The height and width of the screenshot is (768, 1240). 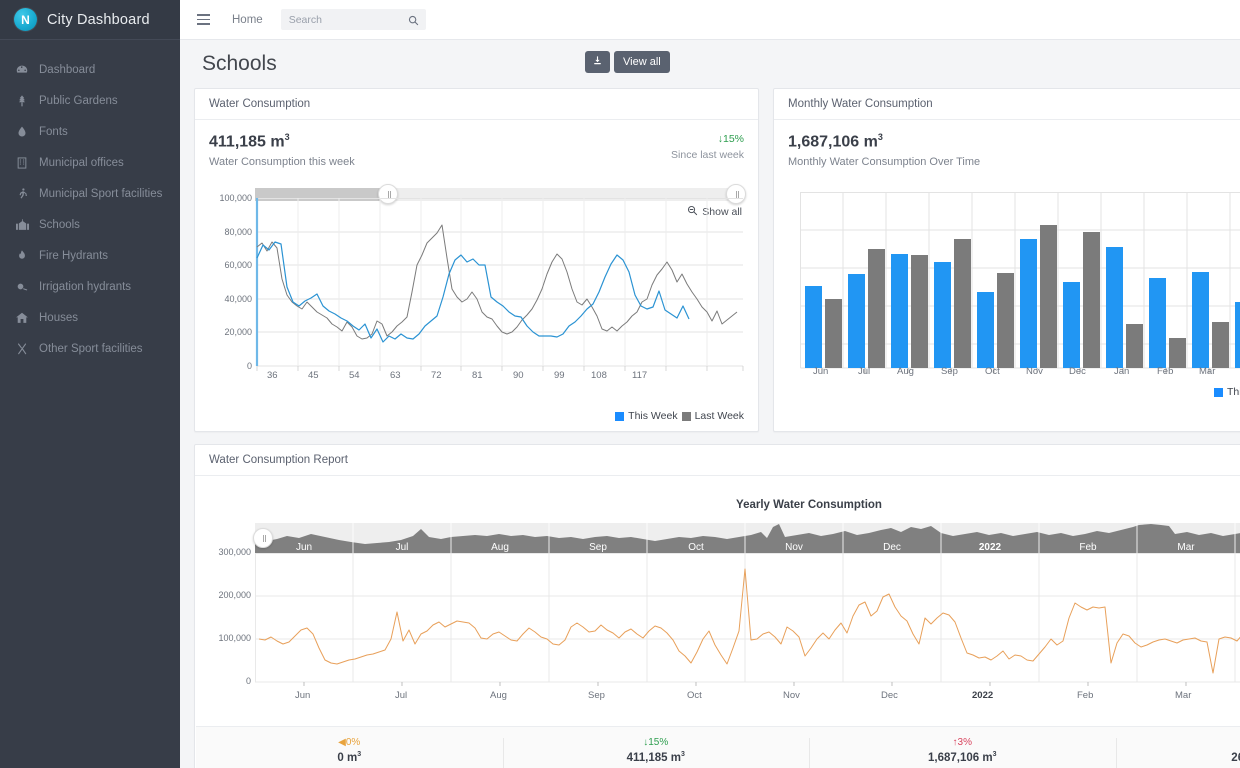 I want to click on droplet-icon, so click(x=25, y=132).